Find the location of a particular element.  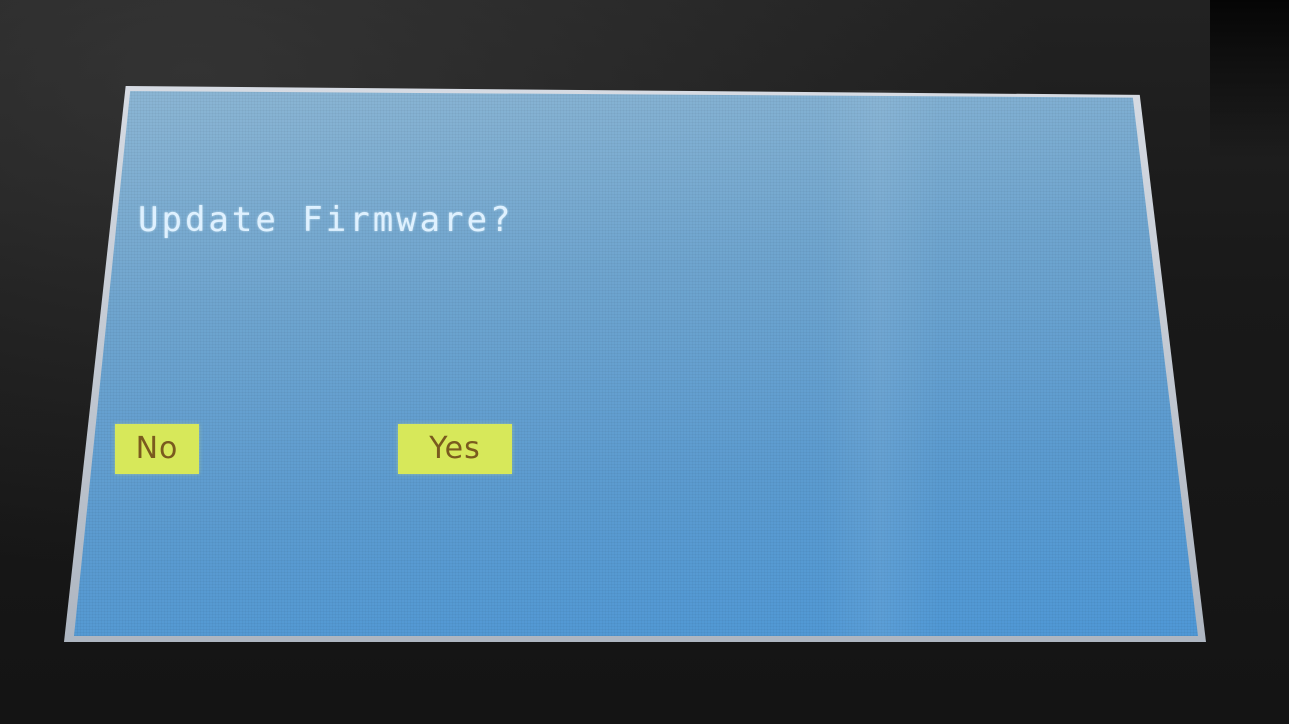

no-button: No is located at coordinates (157, 449).